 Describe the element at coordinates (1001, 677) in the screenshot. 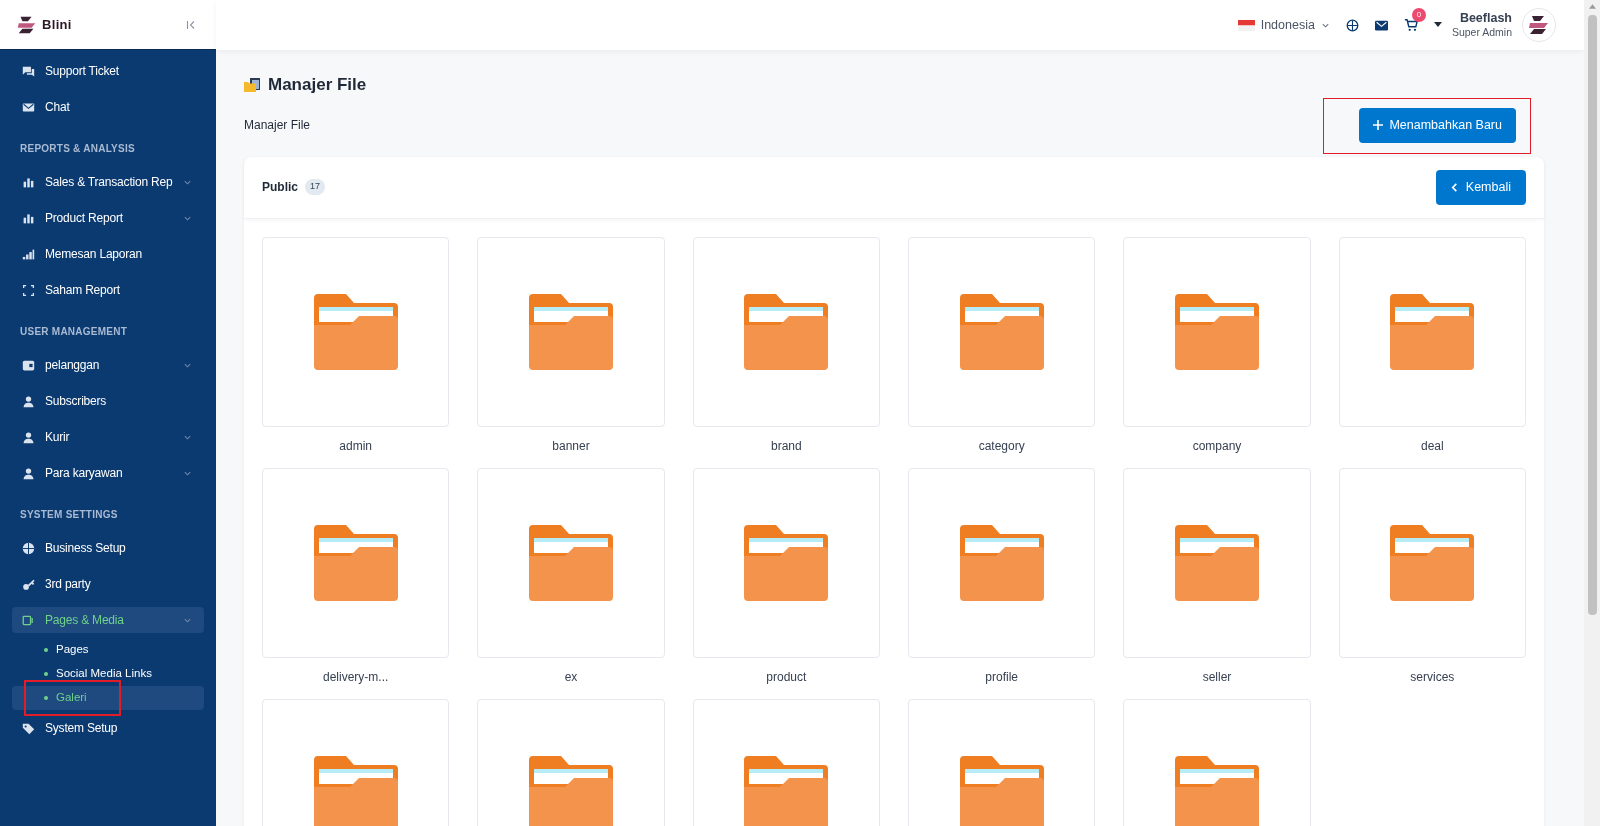

I see `folder-name: profile` at that location.